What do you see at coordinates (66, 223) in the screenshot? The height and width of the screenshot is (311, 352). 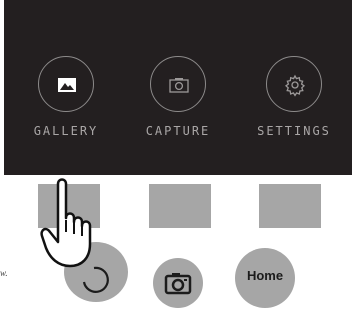 I see `pointing-hand-icon` at bounding box center [66, 223].